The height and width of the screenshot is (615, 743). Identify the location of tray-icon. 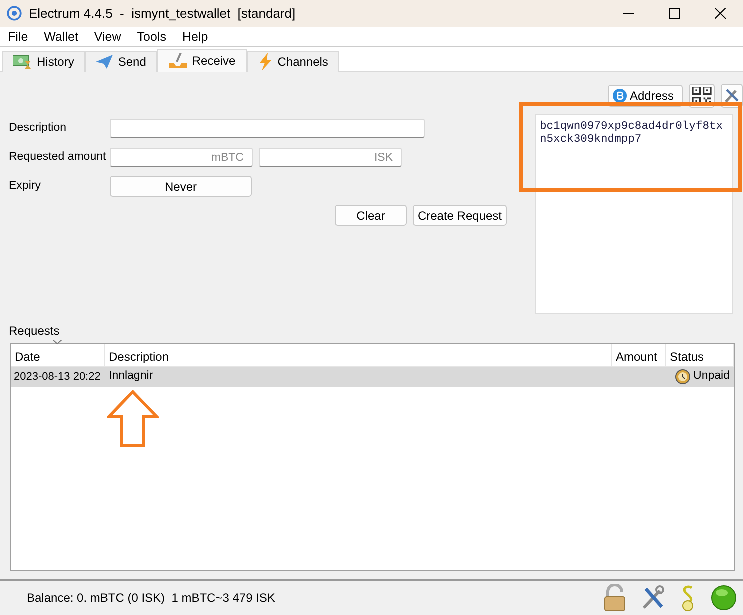
(178, 61).